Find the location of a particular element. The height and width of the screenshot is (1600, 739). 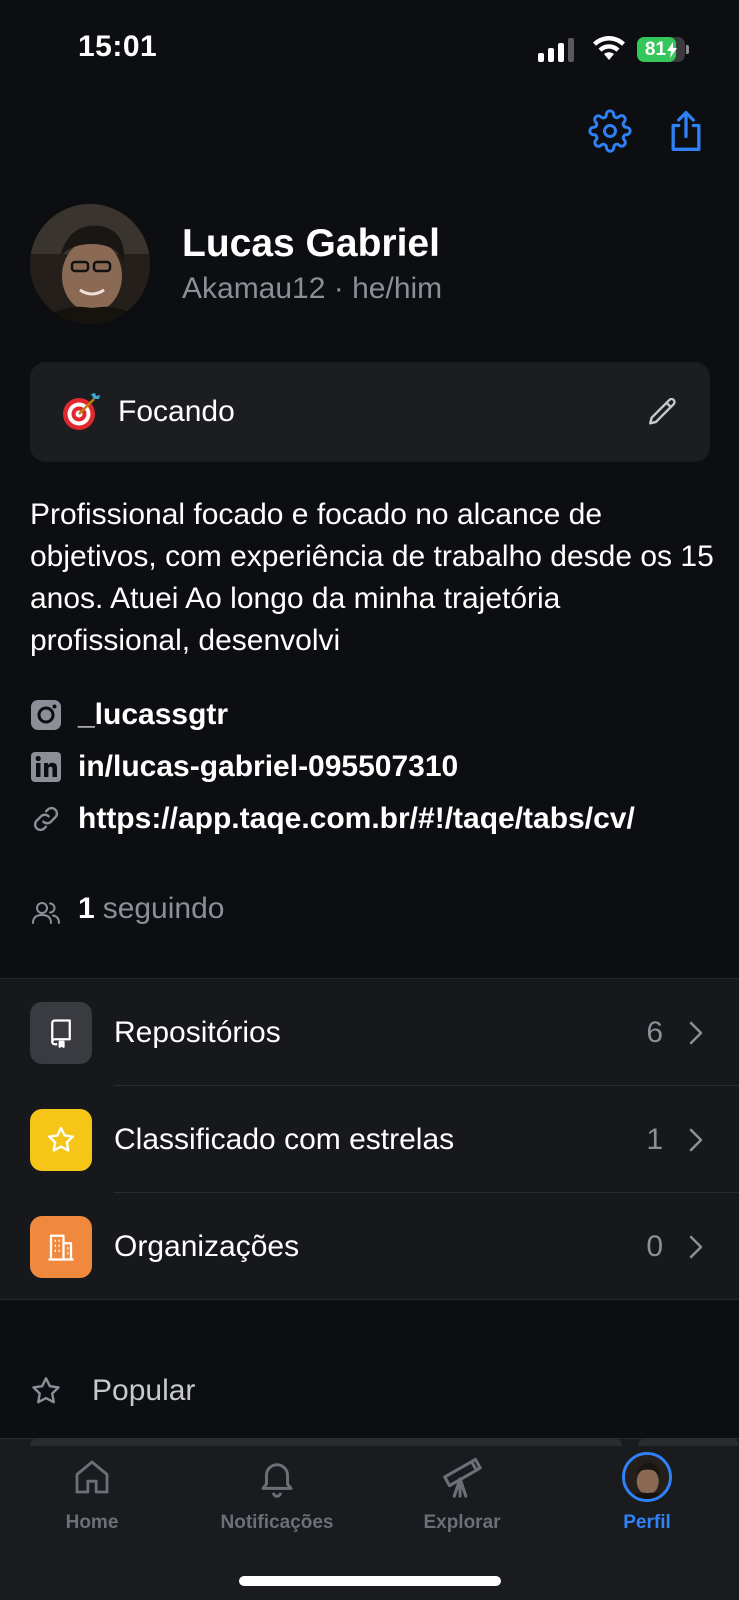

settings-button is located at coordinates (610, 131).